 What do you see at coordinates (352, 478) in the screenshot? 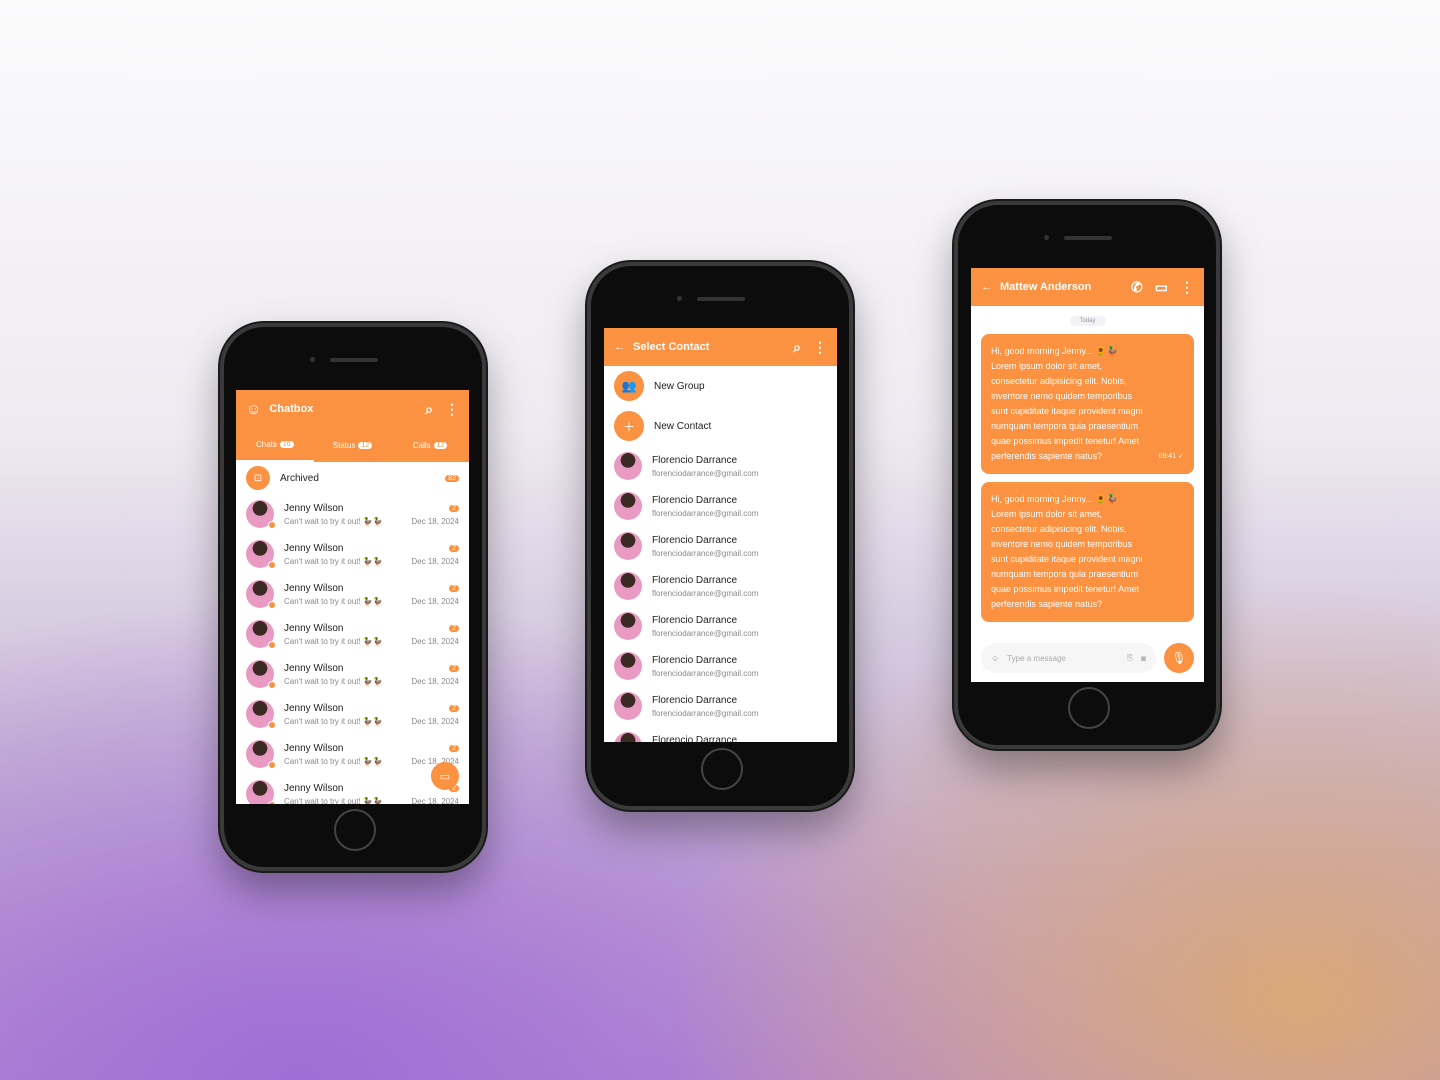
I see `archived-row: ⊡ Archived 82` at bounding box center [352, 478].